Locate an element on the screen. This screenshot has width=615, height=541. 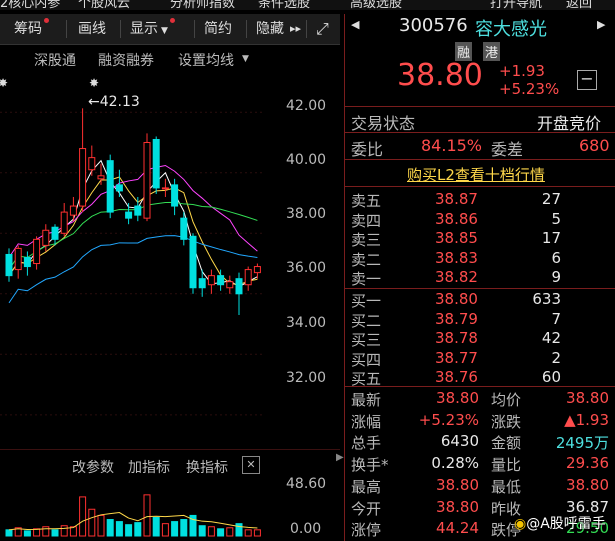
bid-row: 买三 38.78 42 is located at coordinates (480, 339).